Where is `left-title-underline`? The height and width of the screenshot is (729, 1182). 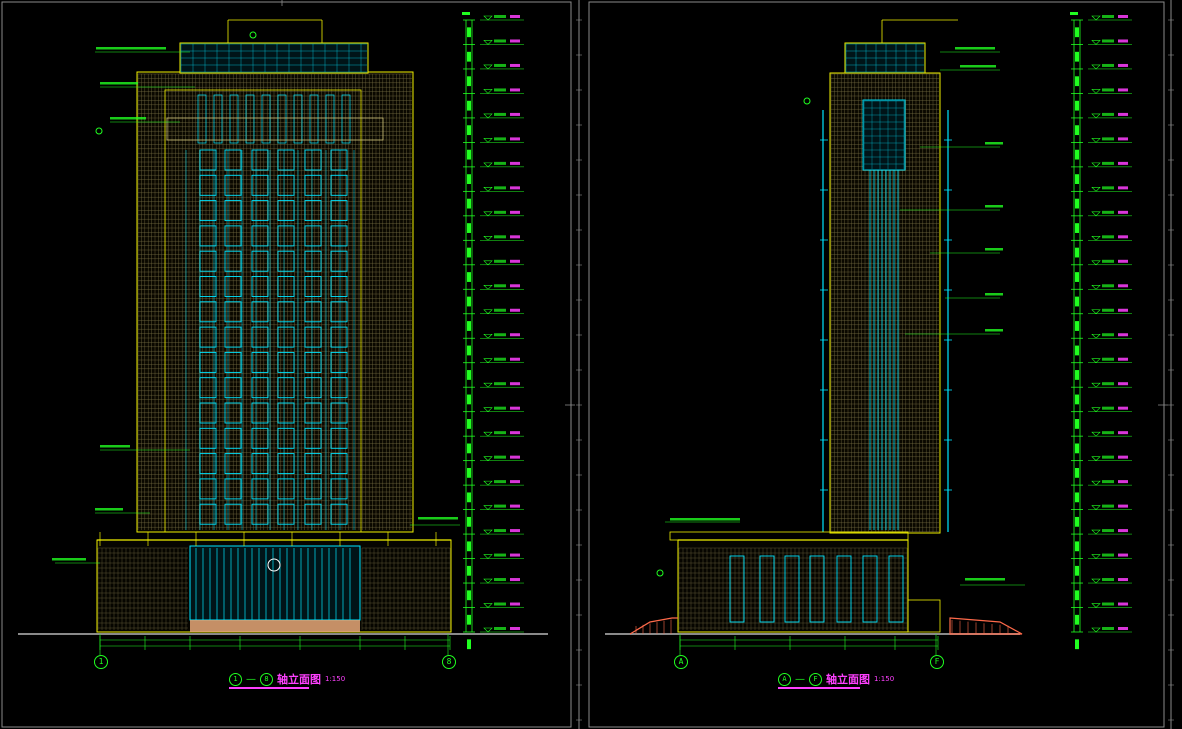
left-title-underline is located at coordinates (269, 688).